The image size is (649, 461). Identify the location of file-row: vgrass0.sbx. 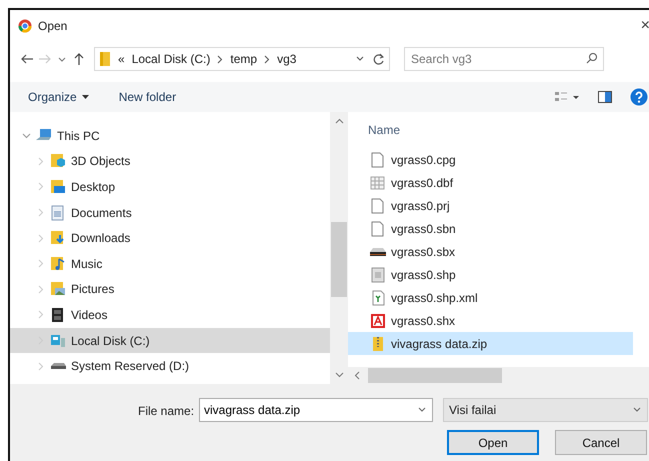
(490, 251).